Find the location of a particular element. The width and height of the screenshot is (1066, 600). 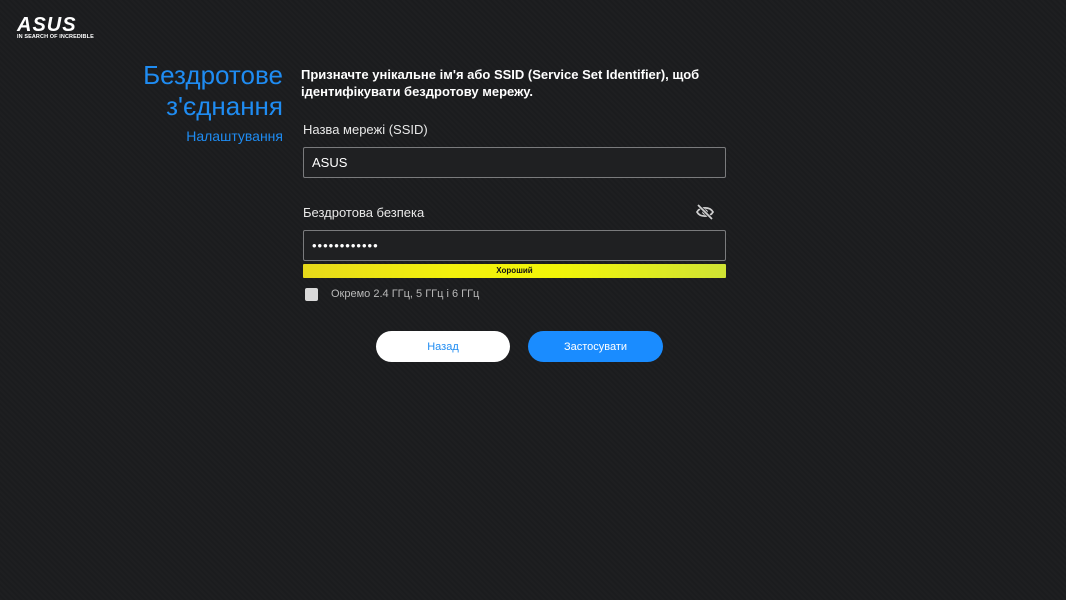

page-title: Бездротове з'єднання is located at coordinates (213, 91).